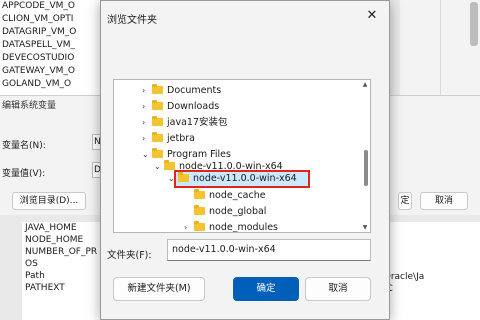  What do you see at coordinates (365, 227) in the screenshot?
I see `scroll-down-icon: ▼` at bounding box center [365, 227].